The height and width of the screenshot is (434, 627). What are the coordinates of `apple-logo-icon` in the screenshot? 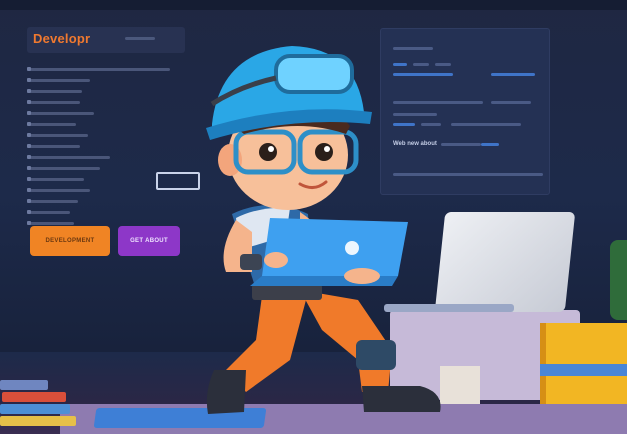 It's located at (352, 248).